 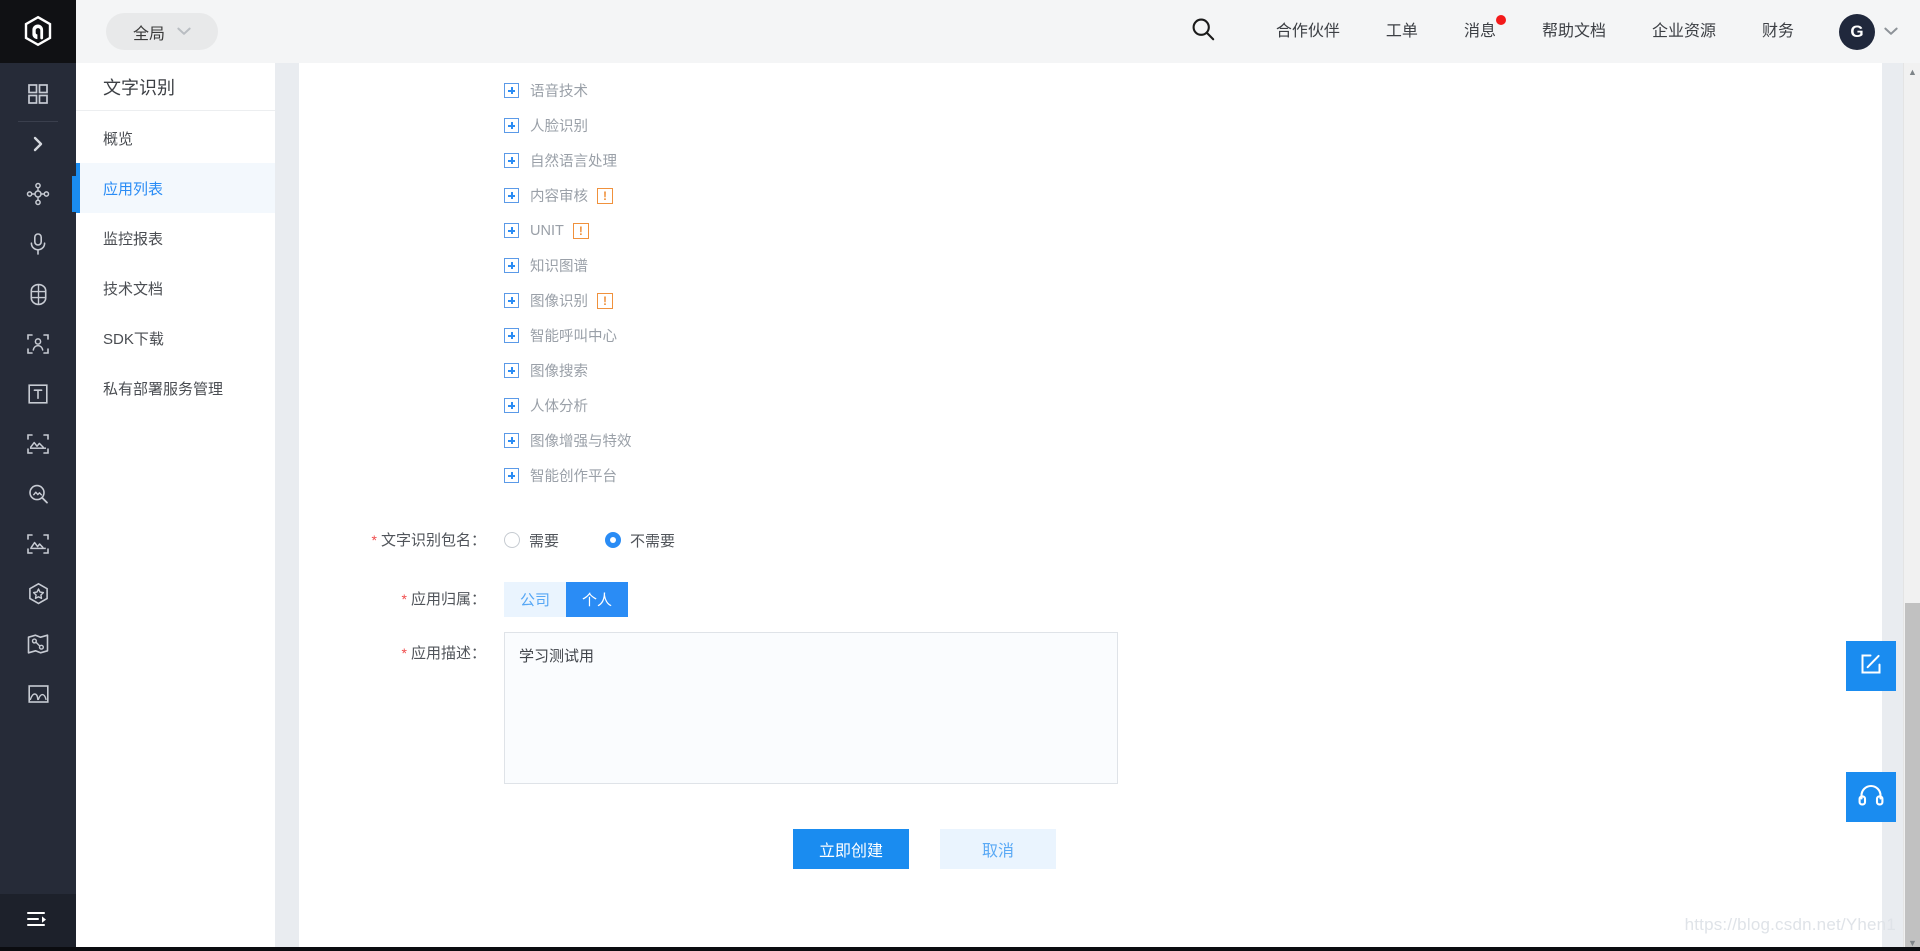 I want to click on rail-item-face, so click(x=38, y=344).